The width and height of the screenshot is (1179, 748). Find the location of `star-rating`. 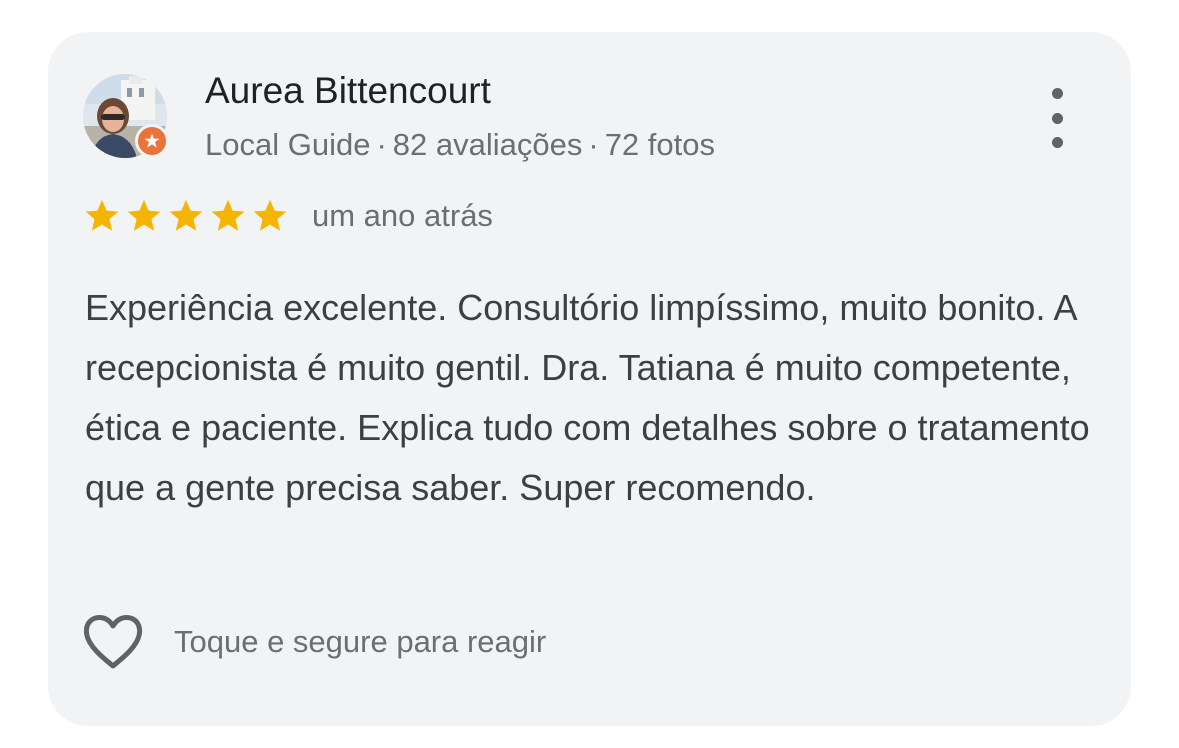

star-rating is located at coordinates (186, 216).